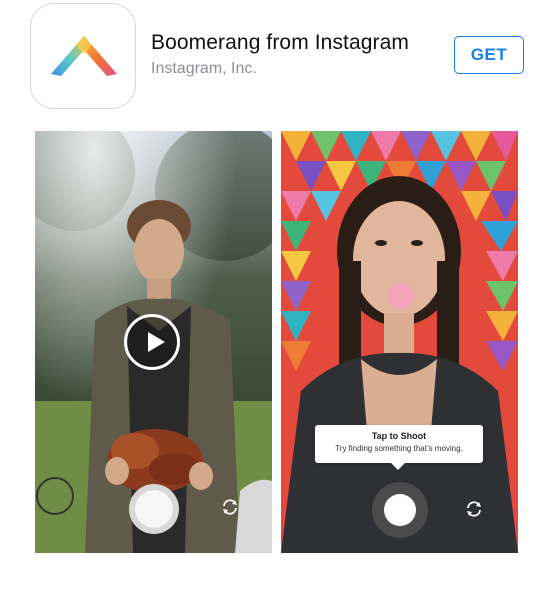  I want to click on tooltip-body: Try finding something that’s moving., so click(399, 448).